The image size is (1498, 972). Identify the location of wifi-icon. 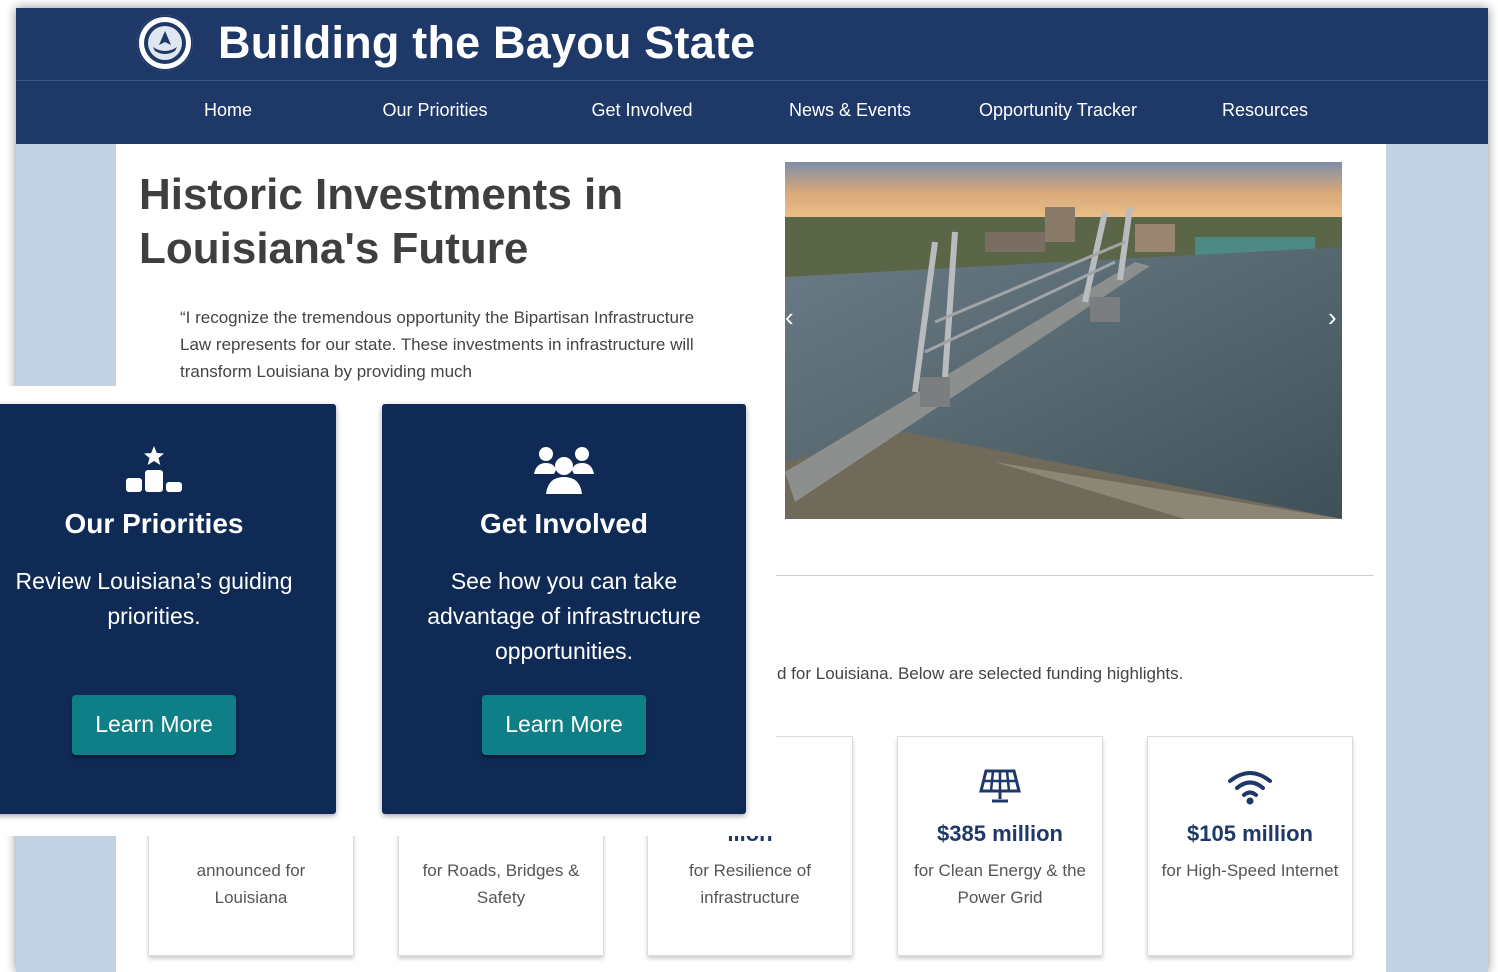
(1250, 788).